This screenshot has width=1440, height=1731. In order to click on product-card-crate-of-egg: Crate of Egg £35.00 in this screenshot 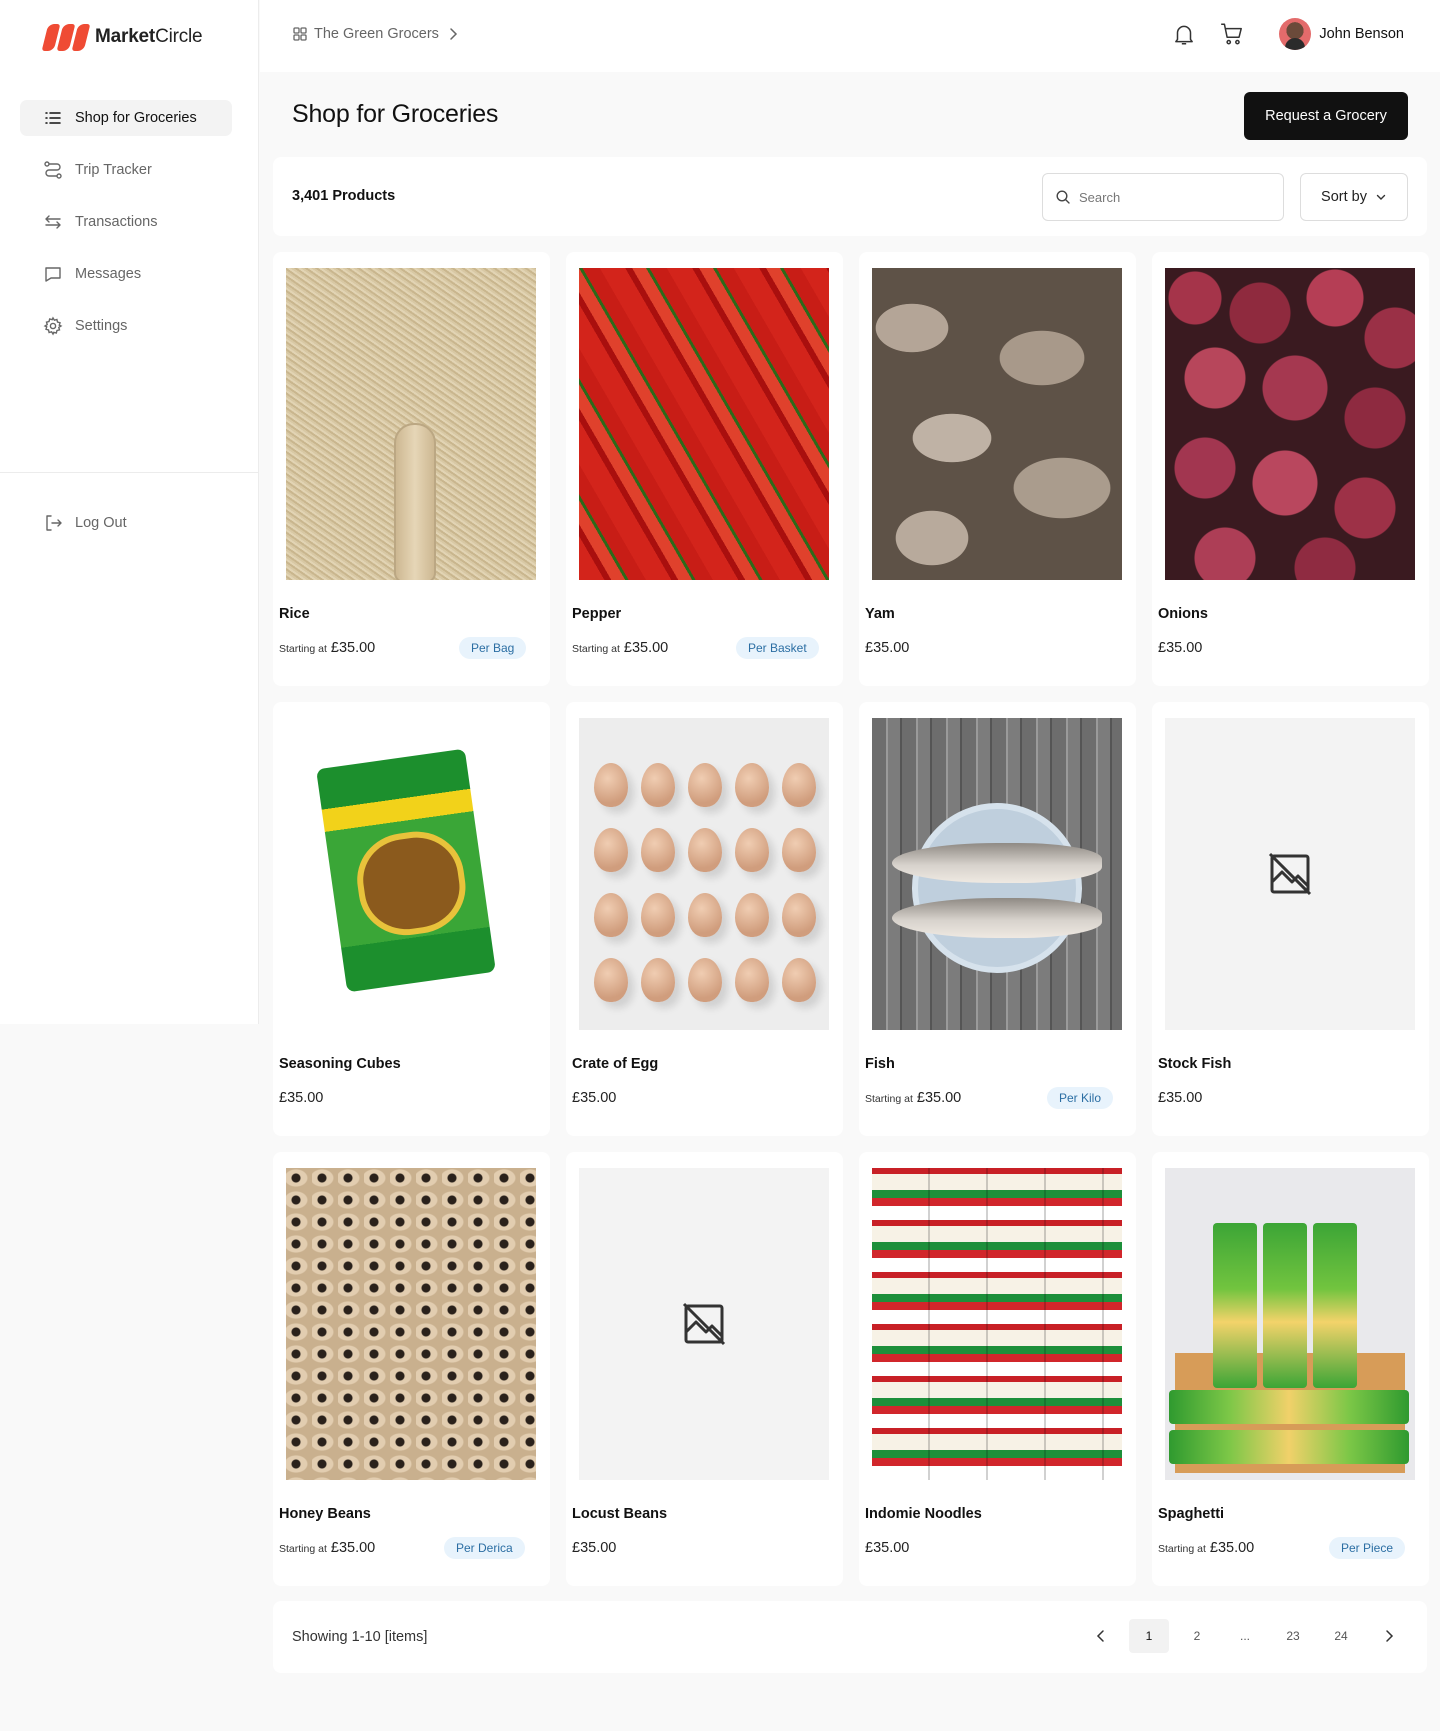, I will do `click(704, 919)`.